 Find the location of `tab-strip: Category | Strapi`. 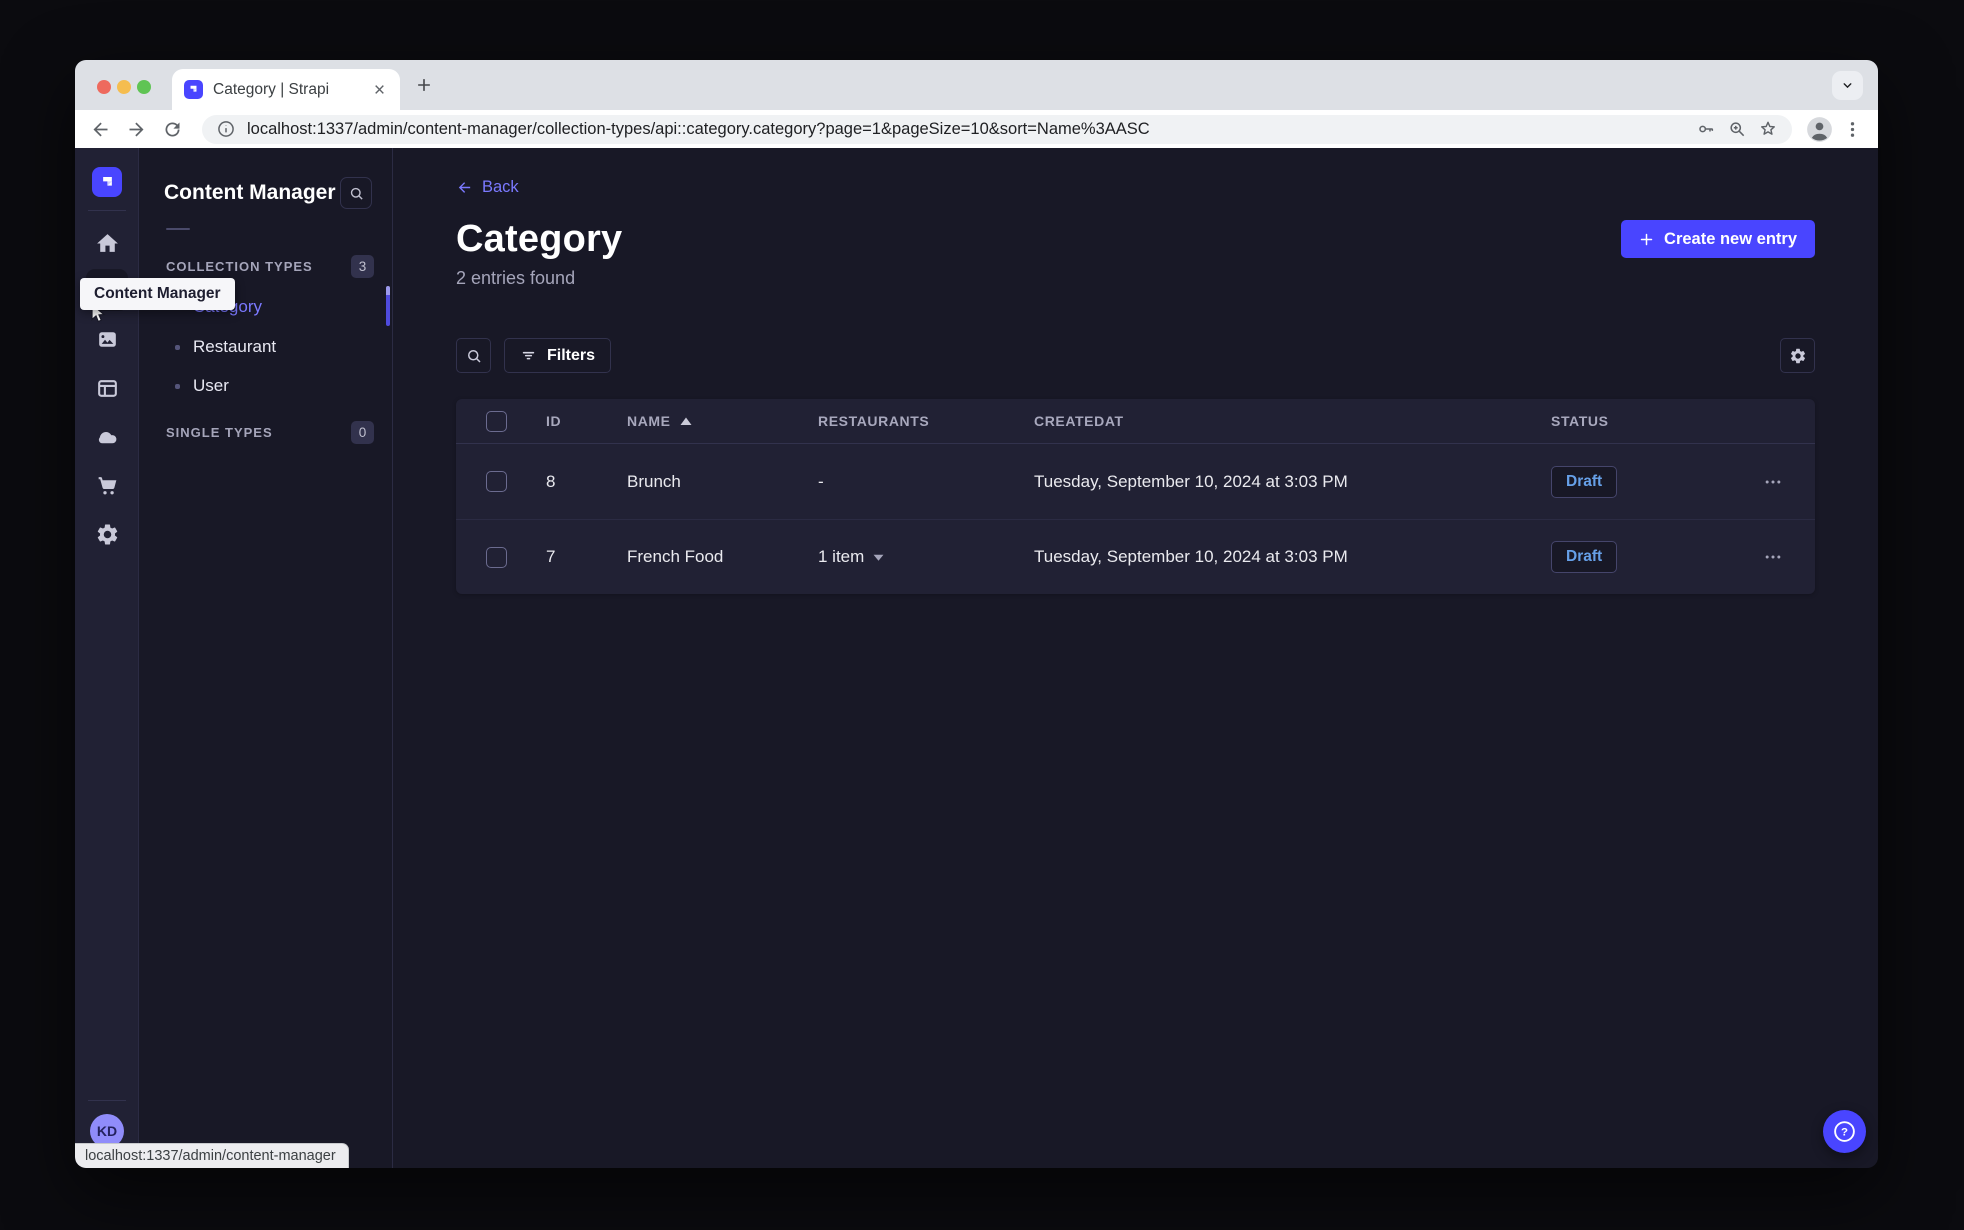

tab-strip: Category | Strapi is located at coordinates (976, 85).